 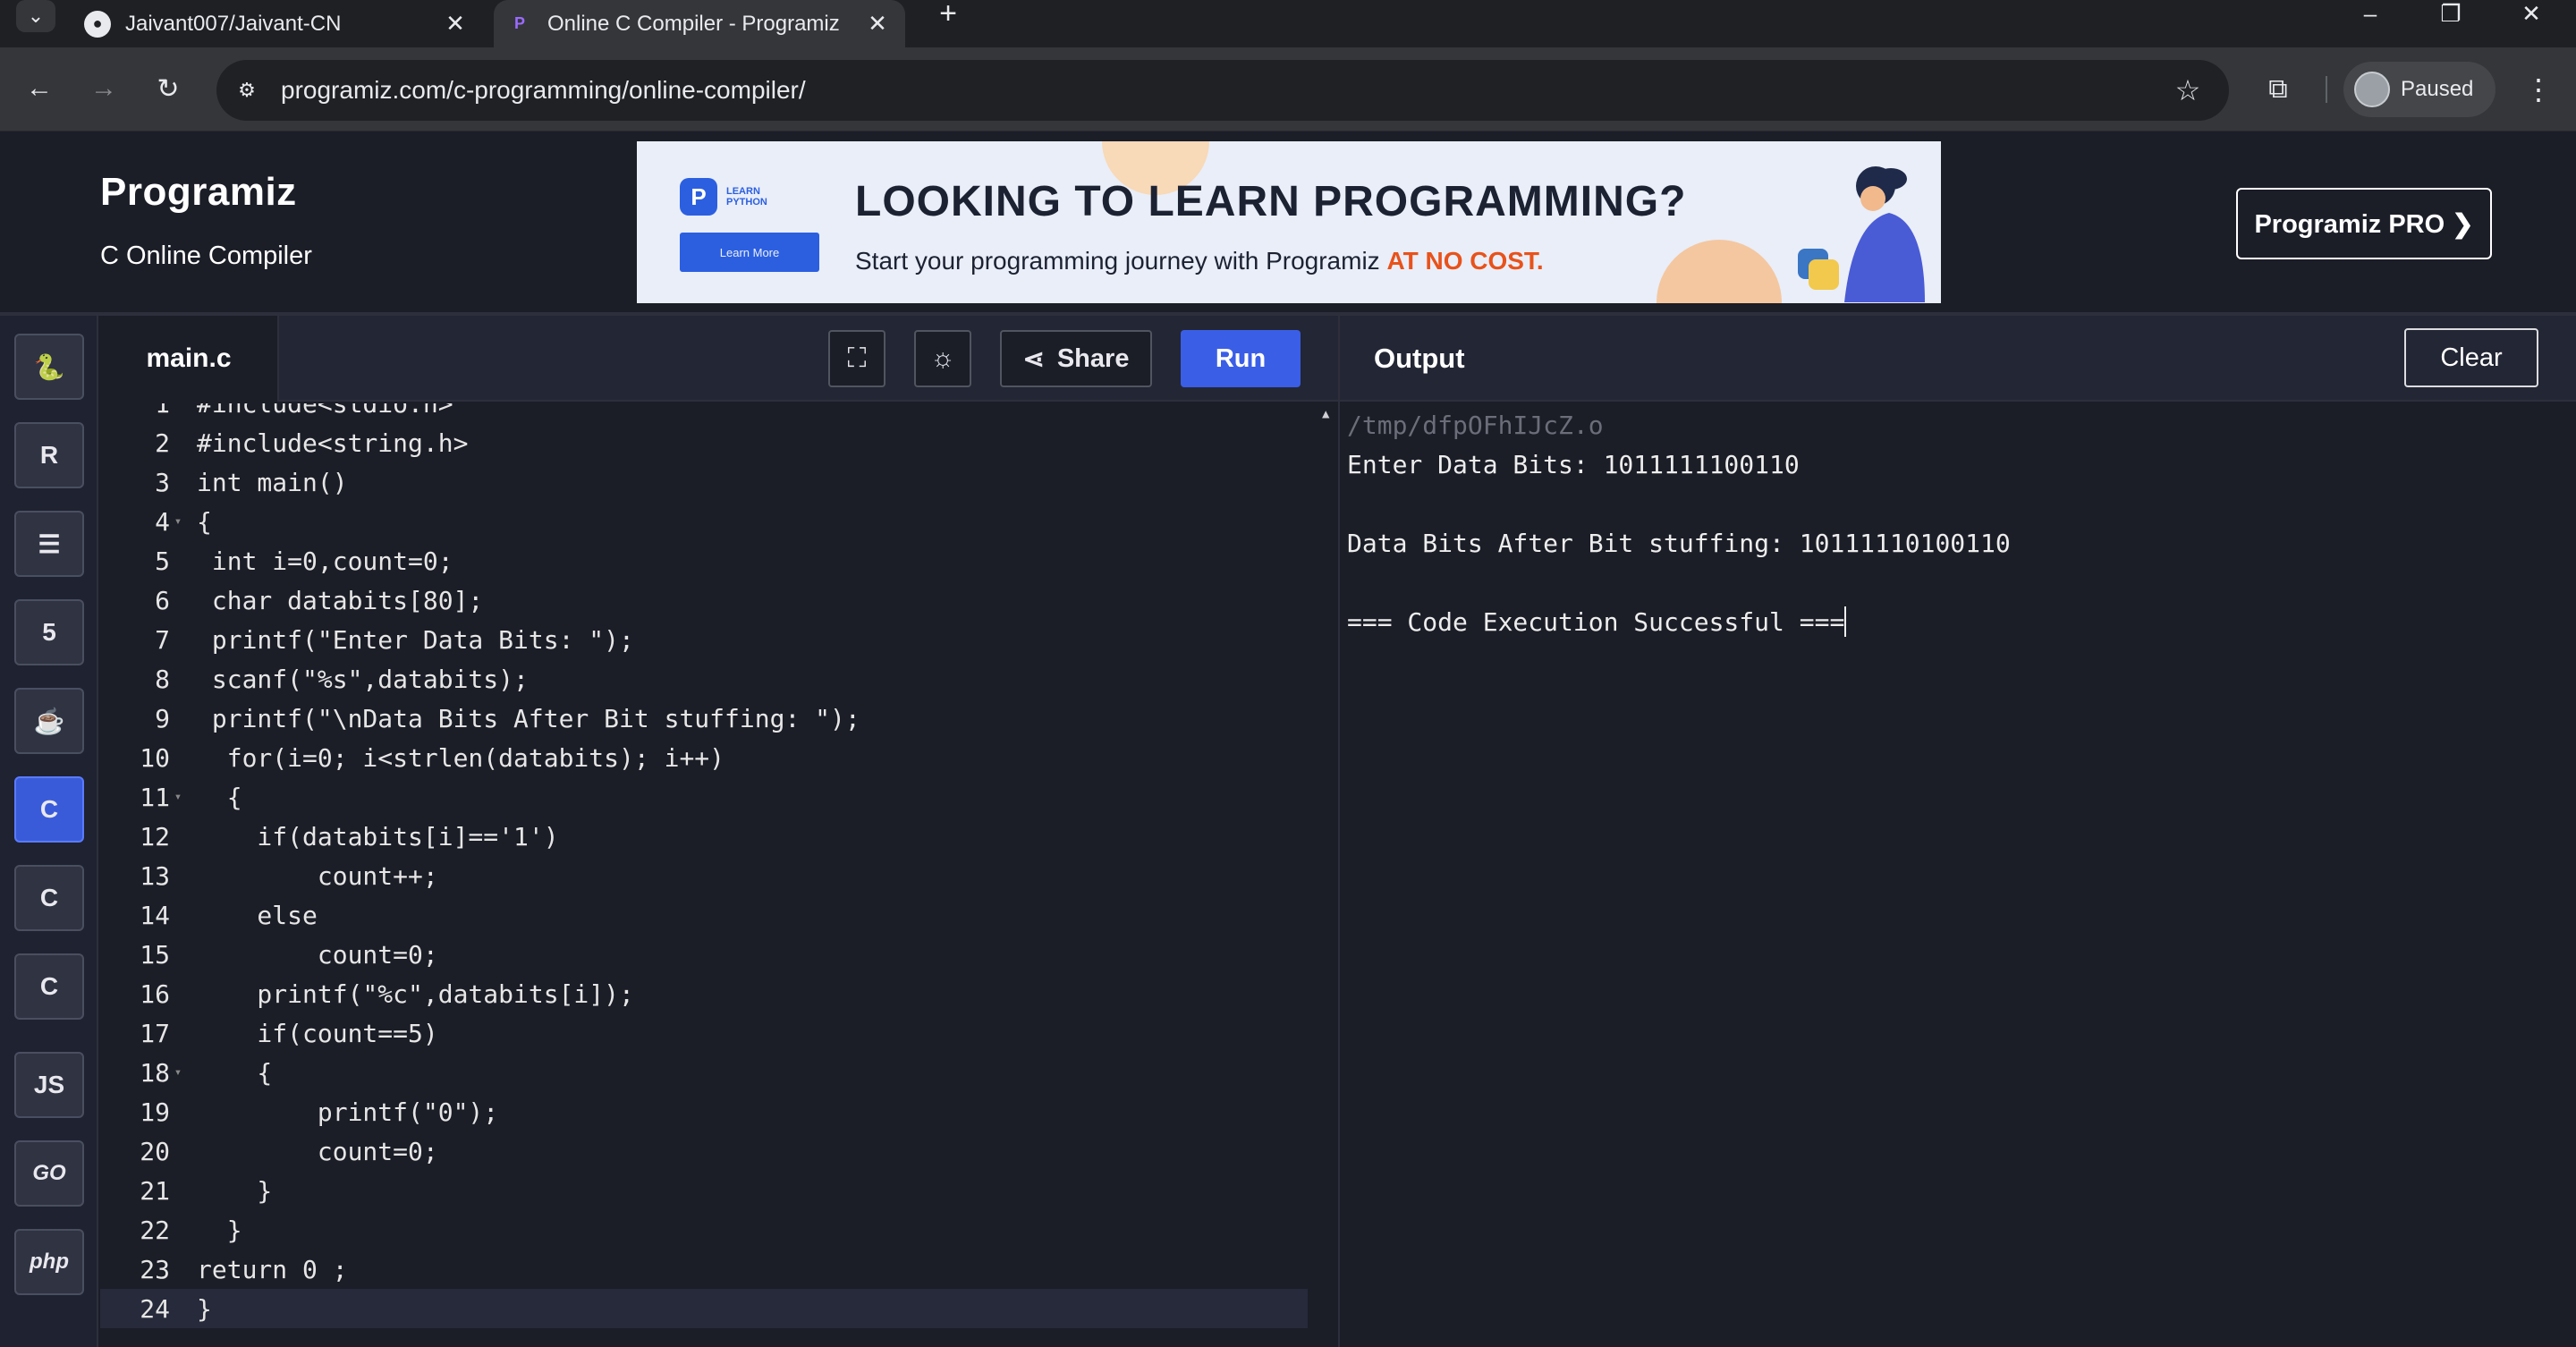 I want to click on lang-r: R, so click(x=49, y=455).